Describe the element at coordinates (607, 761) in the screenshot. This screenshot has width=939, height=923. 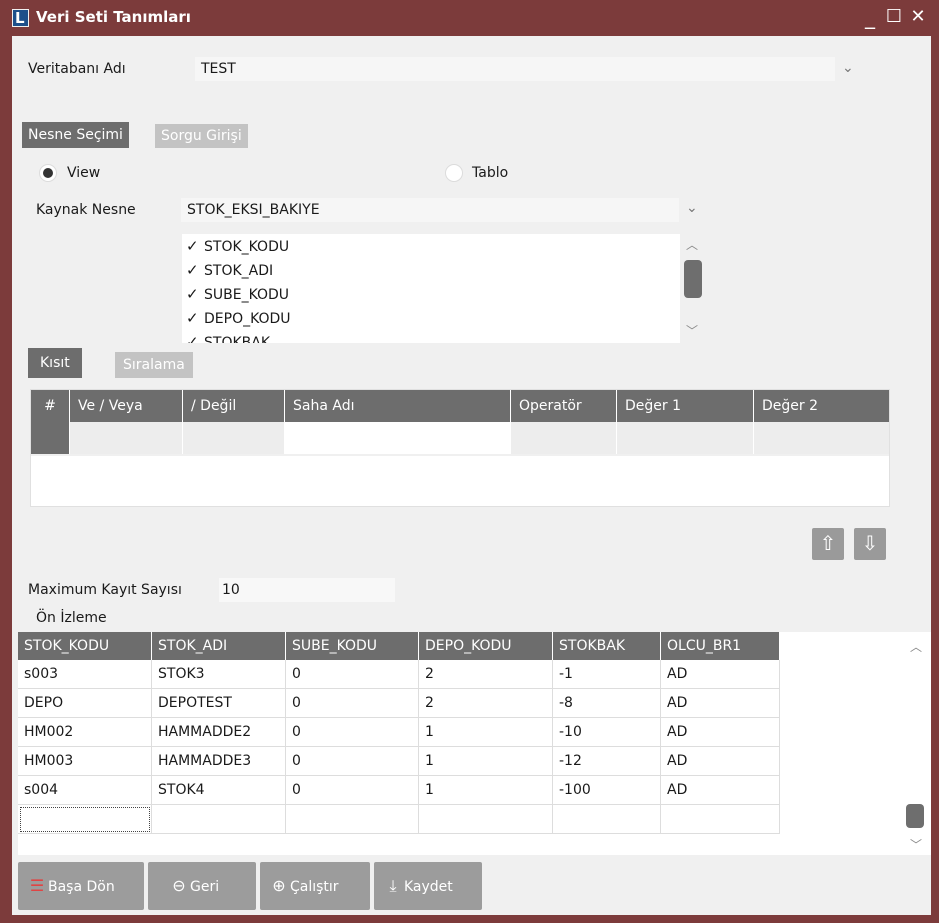
I see `preview-cell: -12` at that location.